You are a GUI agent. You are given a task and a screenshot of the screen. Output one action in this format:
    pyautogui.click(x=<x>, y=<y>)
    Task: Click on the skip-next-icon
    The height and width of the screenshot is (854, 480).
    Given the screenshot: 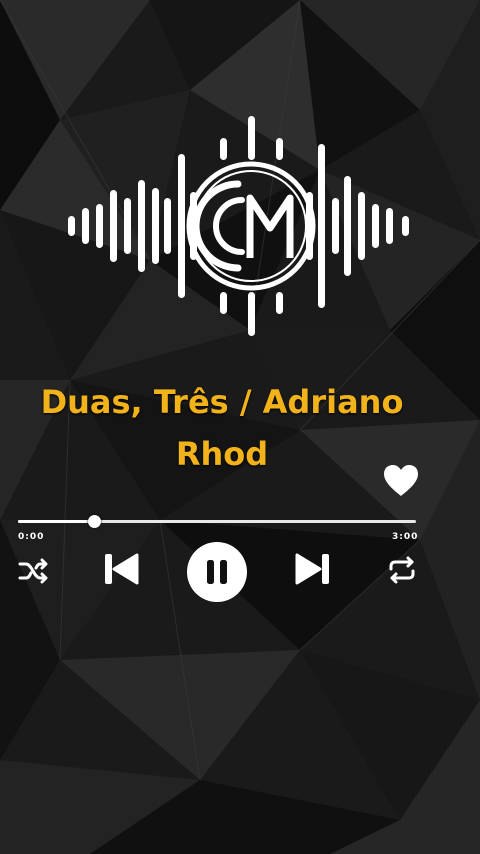 What is the action you would take?
    pyautogui.click(x=313, y=569)
    